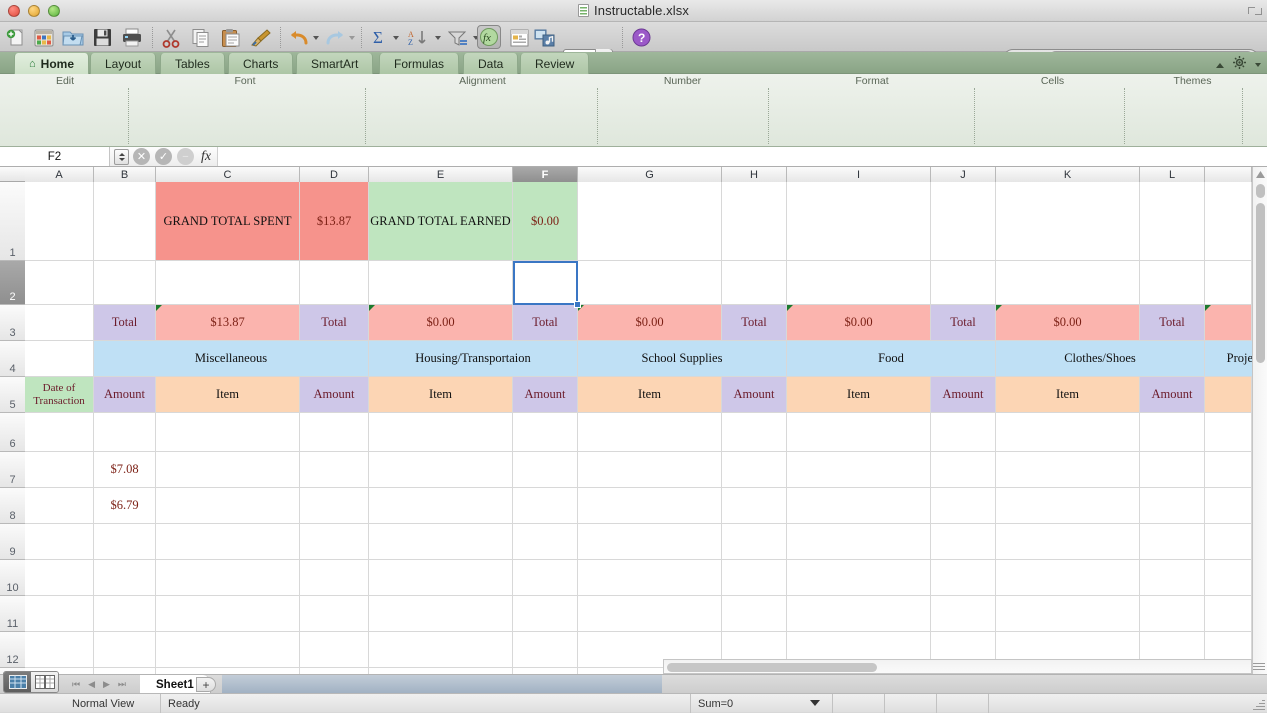  I want to click on row-header-8: 8, so click(12, 506).